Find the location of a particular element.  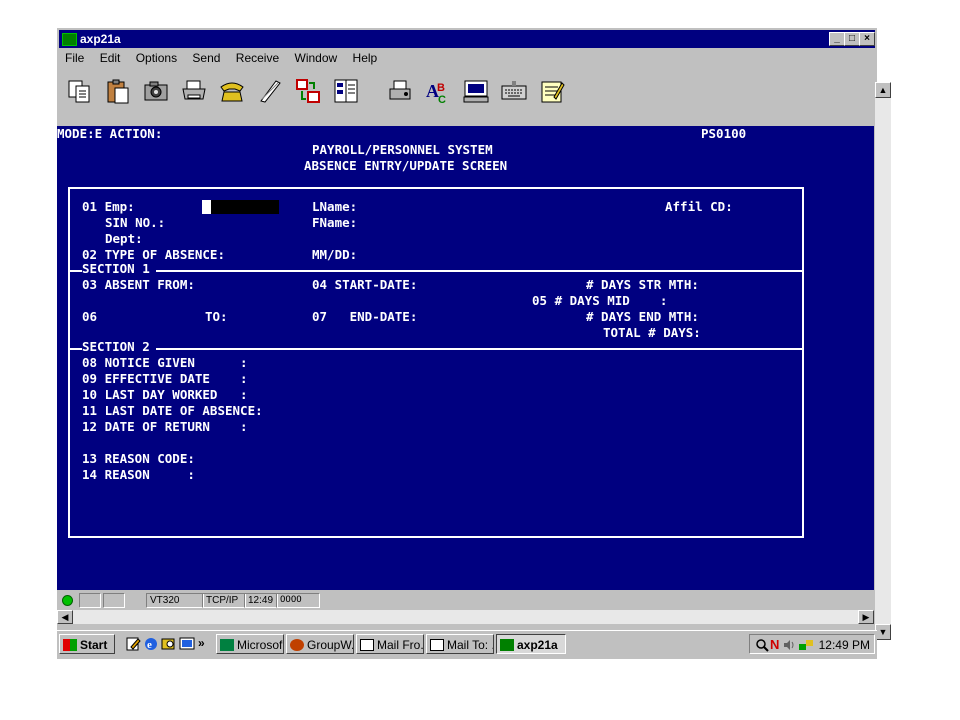

scroll-right-icon: ▶ is located at coordinates (866, 617).